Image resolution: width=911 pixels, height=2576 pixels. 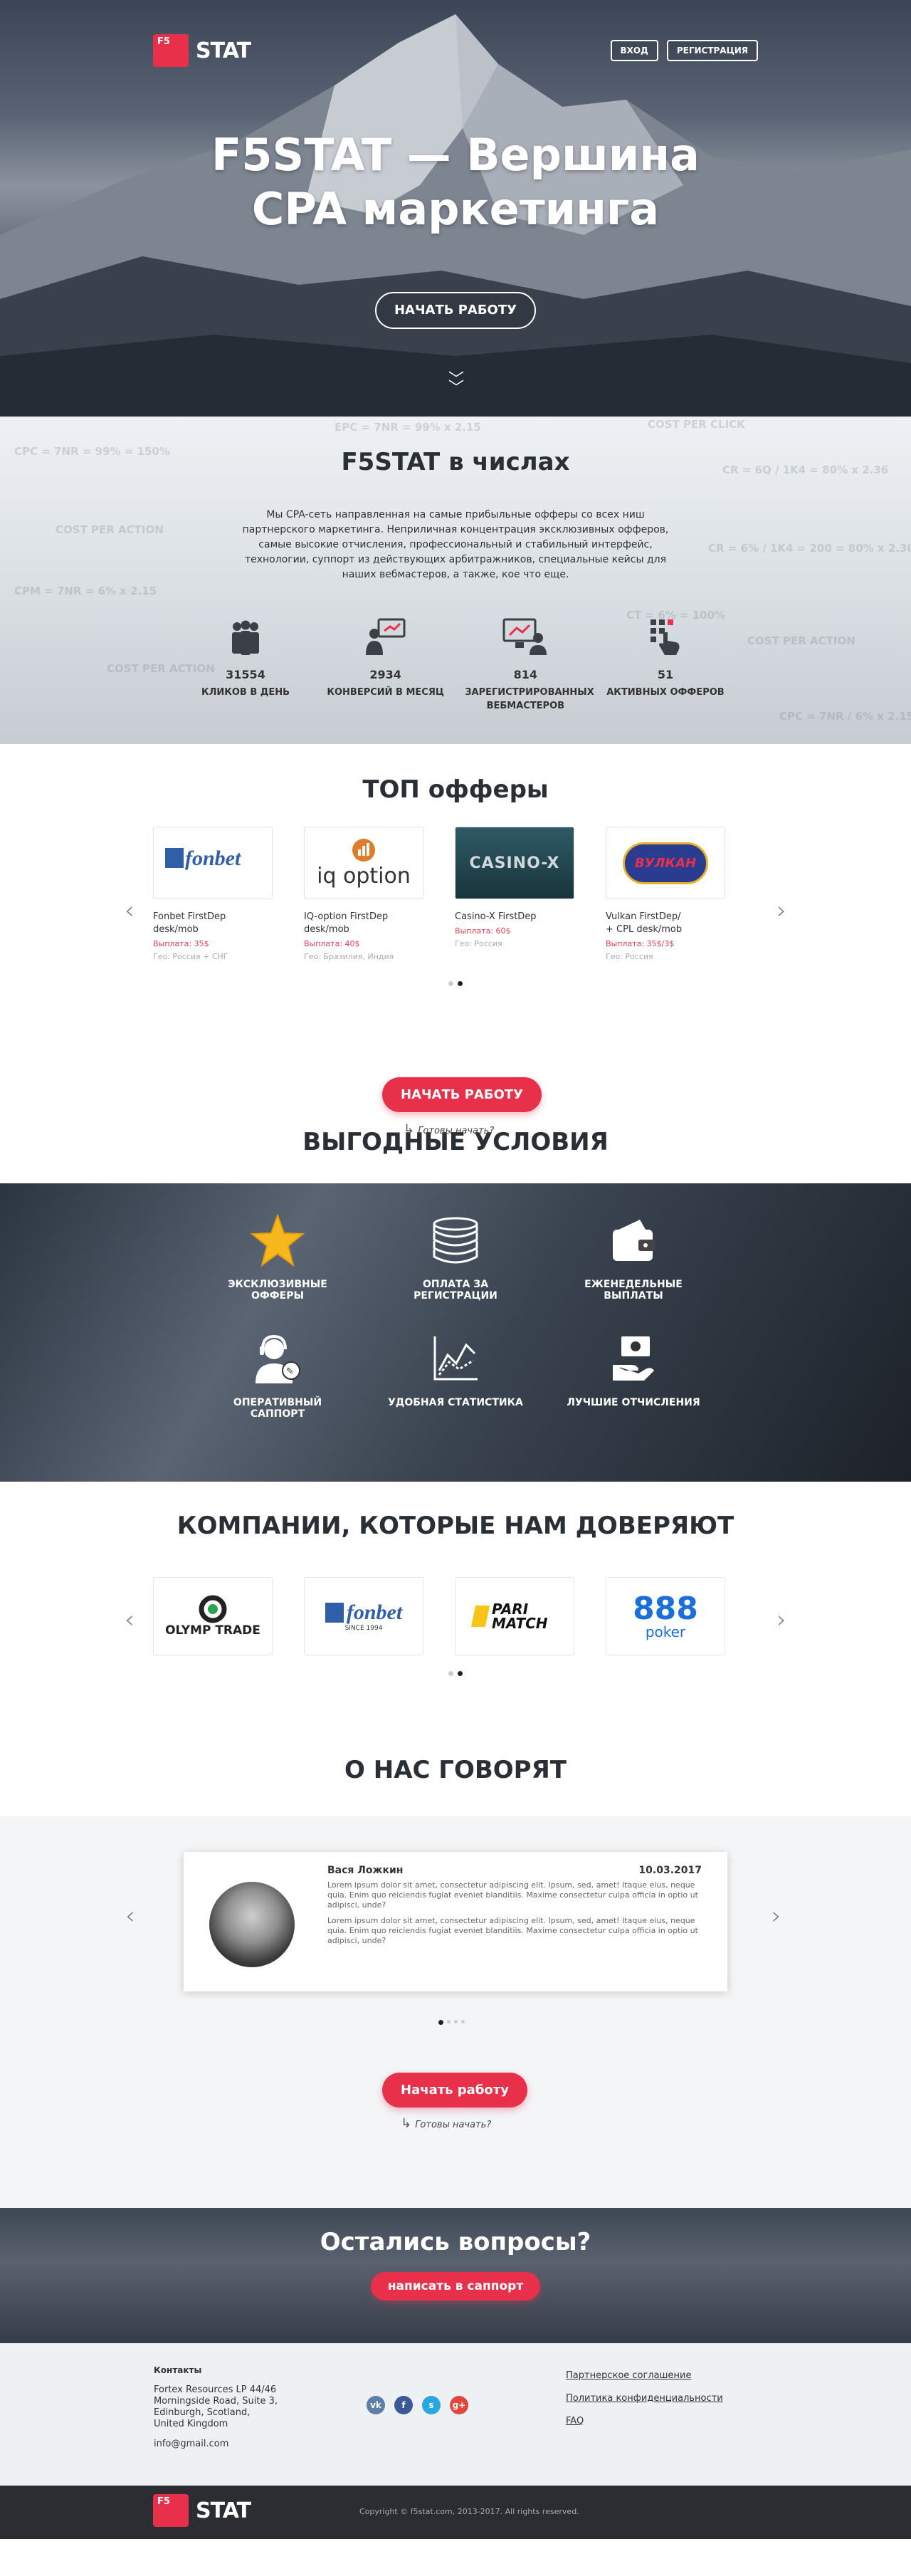 What do you see at coordinates (202, 2510) in the screenshot?
I see `footer-logo: F5 STAT` at bounding box center [202, 2510].